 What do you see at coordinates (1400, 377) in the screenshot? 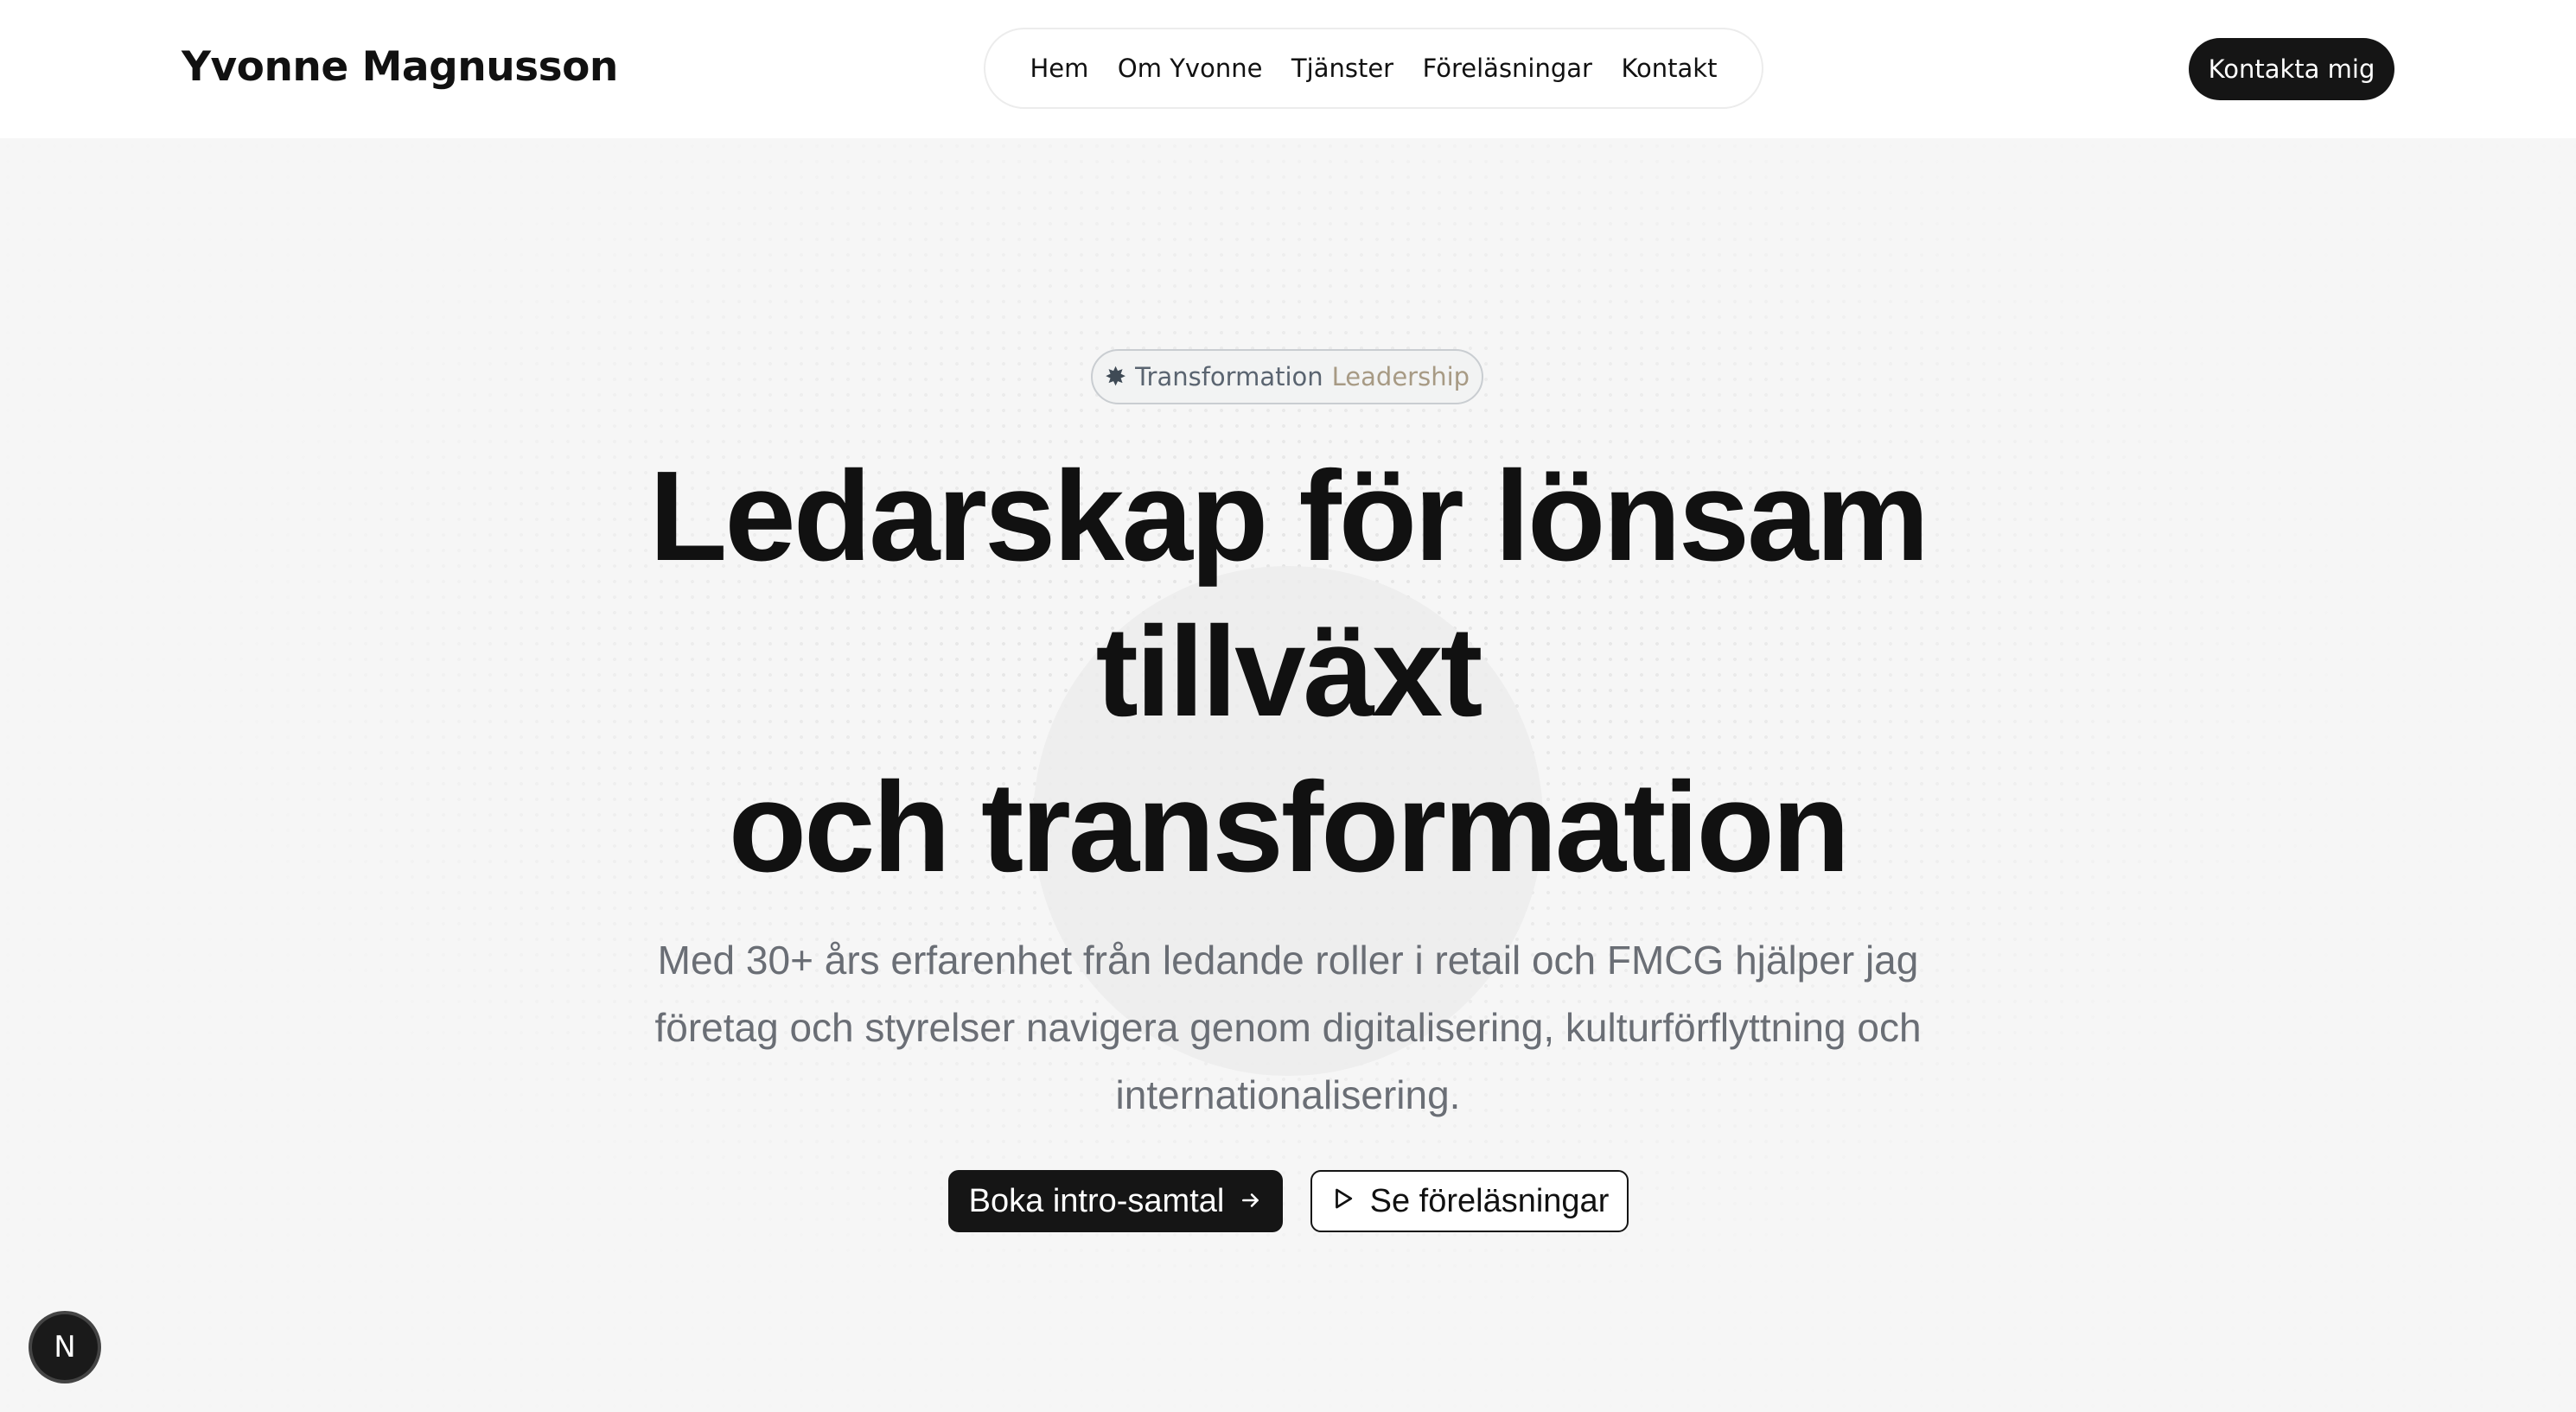
I see `badge-label-leadership: Leadership` at bounding box center [1400, 377].